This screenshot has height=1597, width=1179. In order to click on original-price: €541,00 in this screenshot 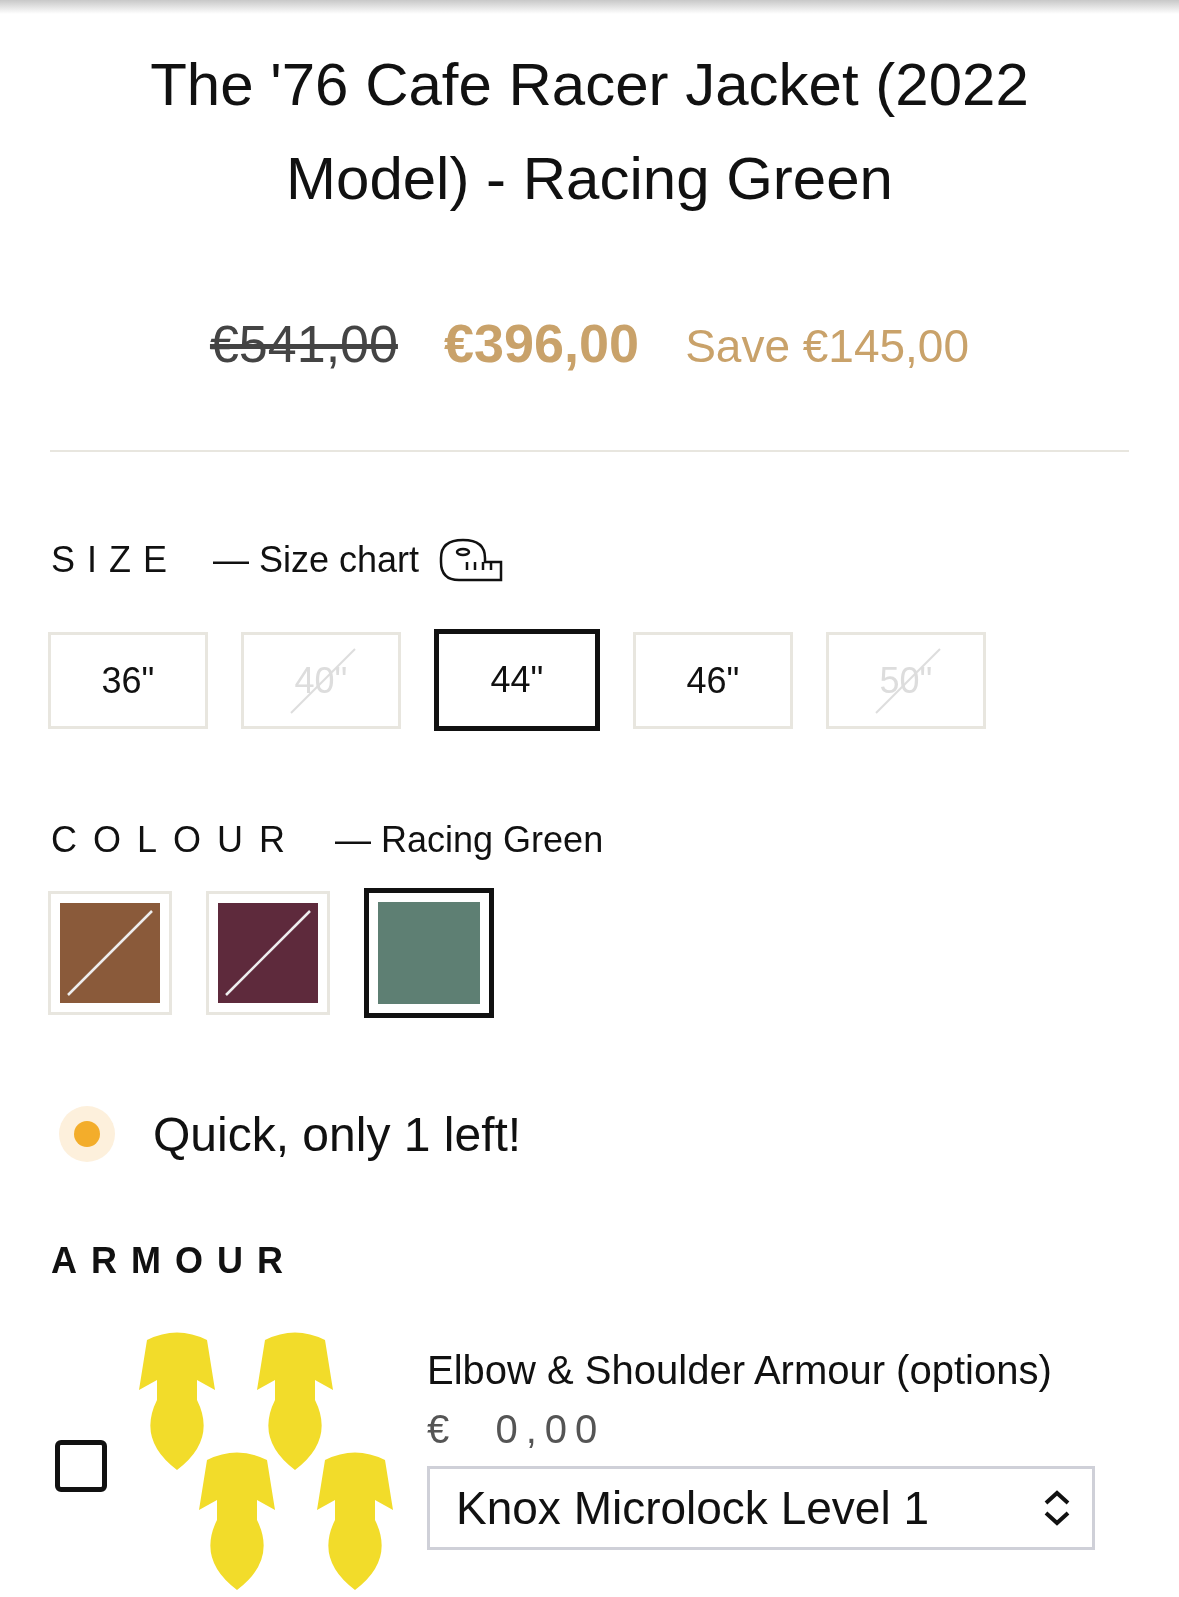, I will do `click(303, 344)`.